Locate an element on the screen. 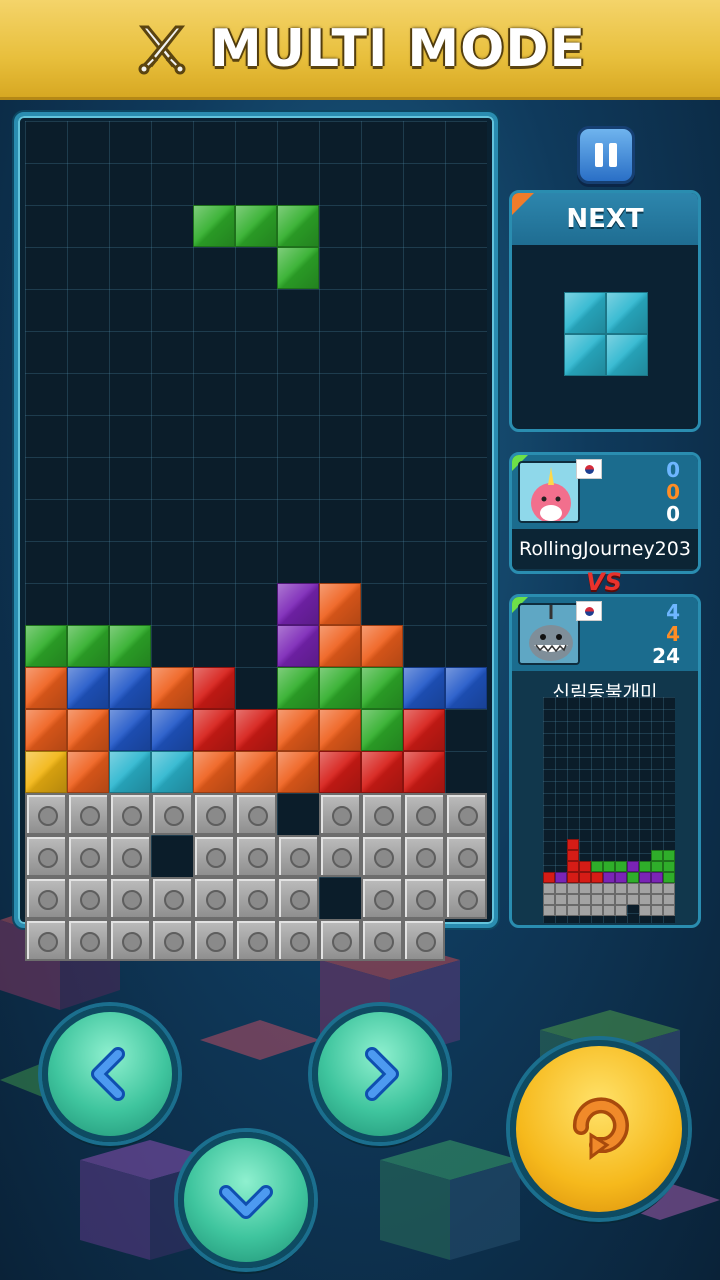 The width and height of the screenshot is (720, 1280). rotate-button is located at coordinates (599, 1129).